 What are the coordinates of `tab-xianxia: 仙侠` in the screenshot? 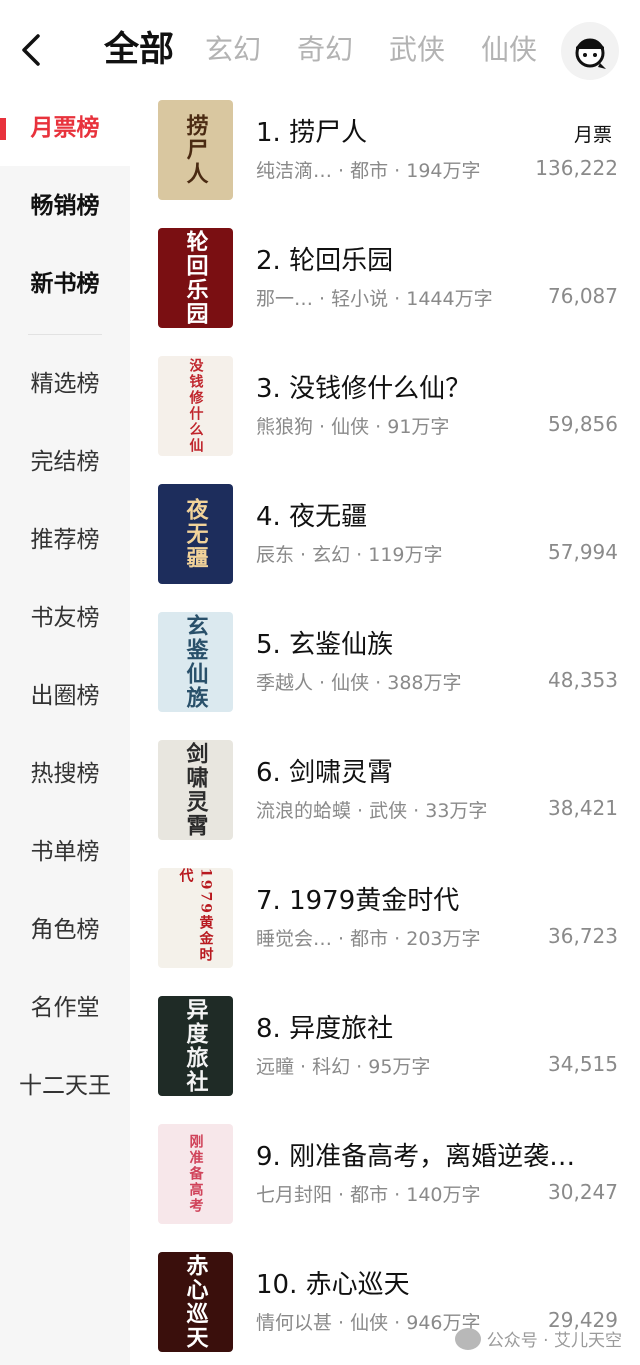 It's located at (509, 50).